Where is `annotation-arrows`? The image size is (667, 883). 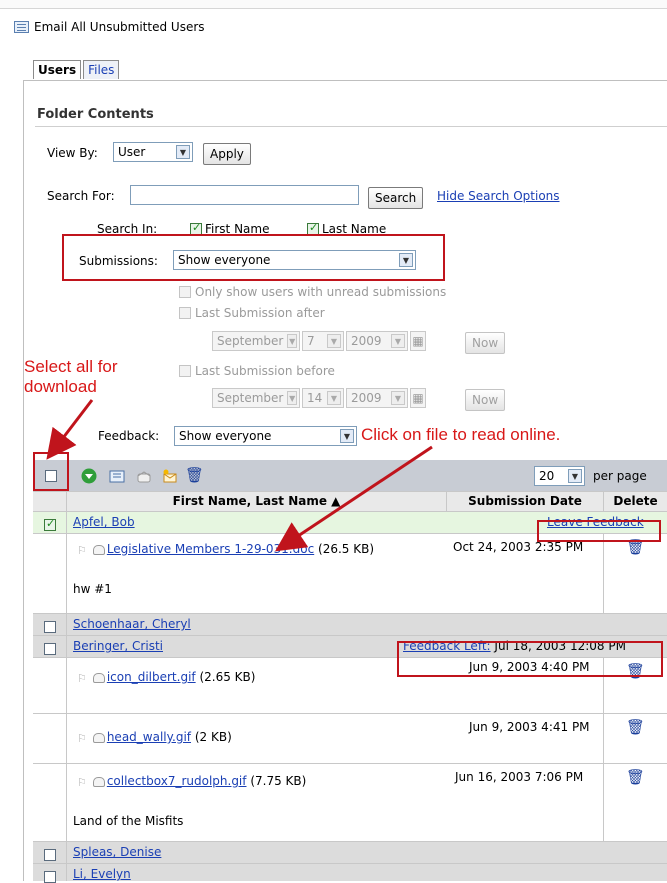
annotation-arrows is located at coordinates (239, 475).